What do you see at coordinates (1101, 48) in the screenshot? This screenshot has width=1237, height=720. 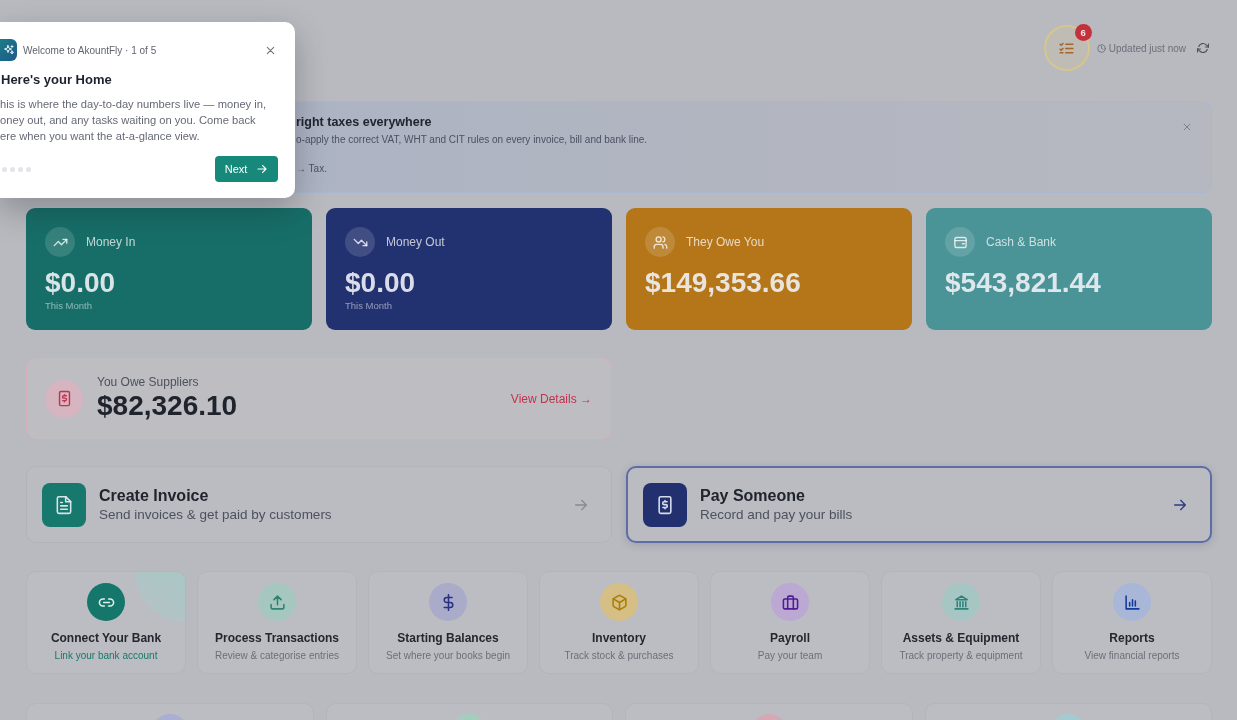 I see `clock-icon` at bounding box center [1101, 48].